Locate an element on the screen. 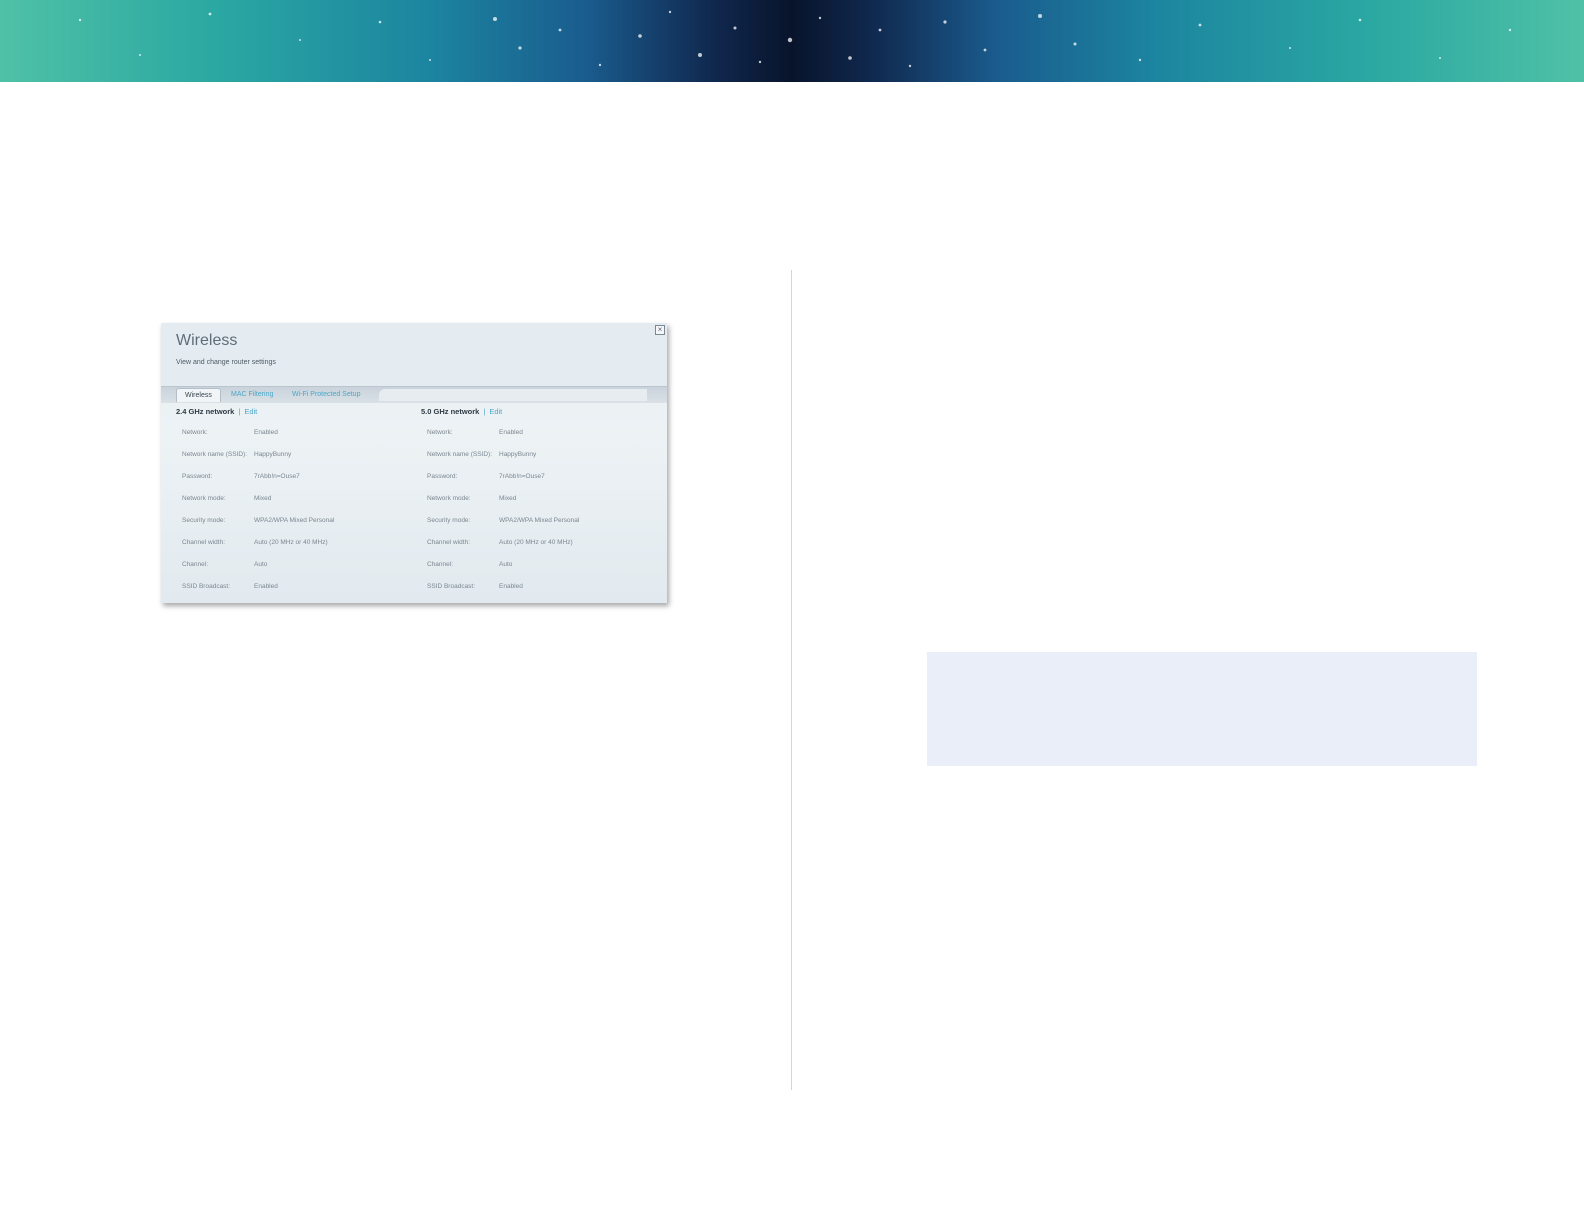 The image size is (1584, 1224). tab-wireless: Wireless is located at coordinates (198, 395).